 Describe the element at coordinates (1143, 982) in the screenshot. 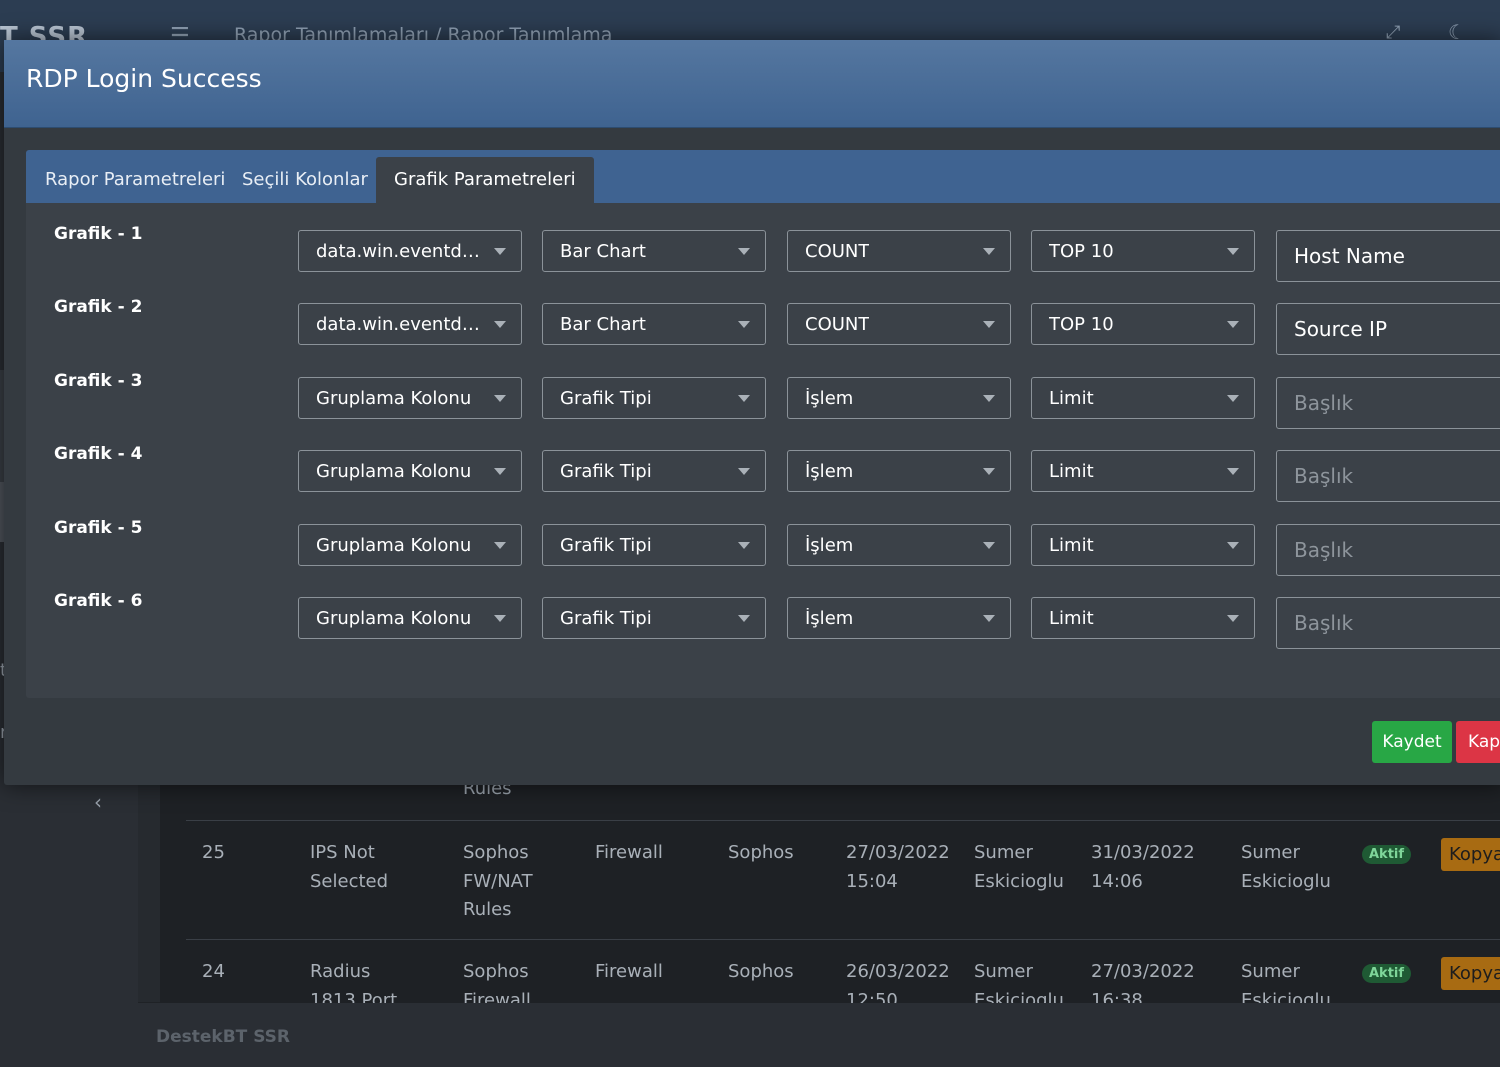

I see `cell-updated-date: 27/03/2022 16:38` at that location.